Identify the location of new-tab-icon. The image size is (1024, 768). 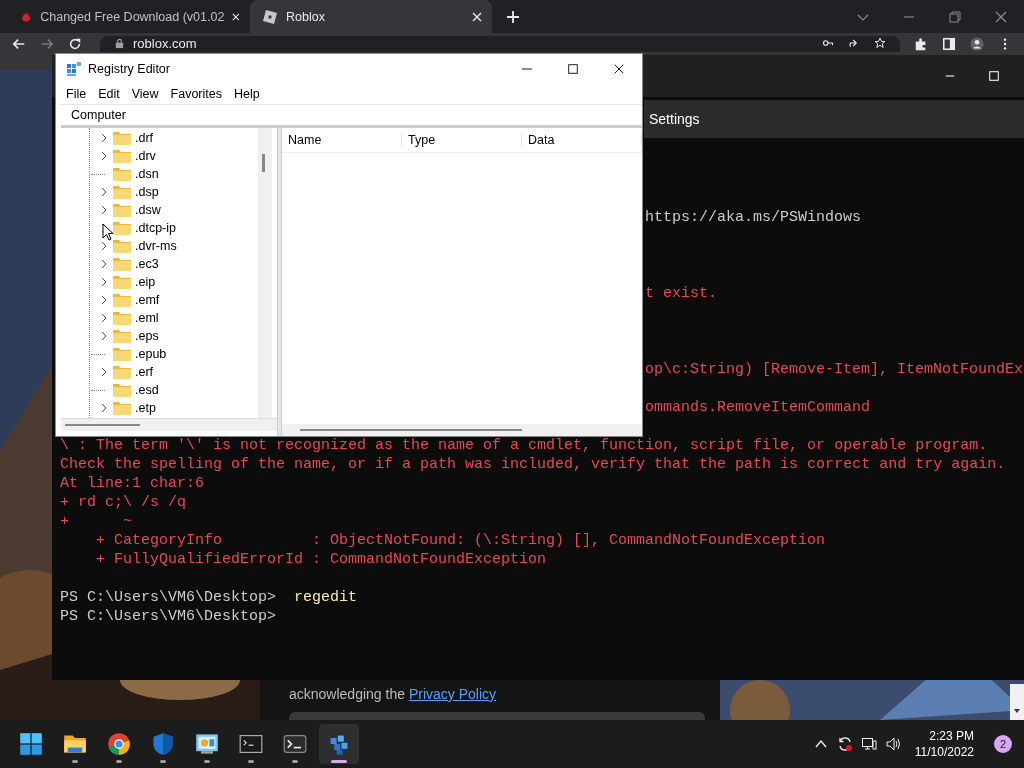
(513, 16).